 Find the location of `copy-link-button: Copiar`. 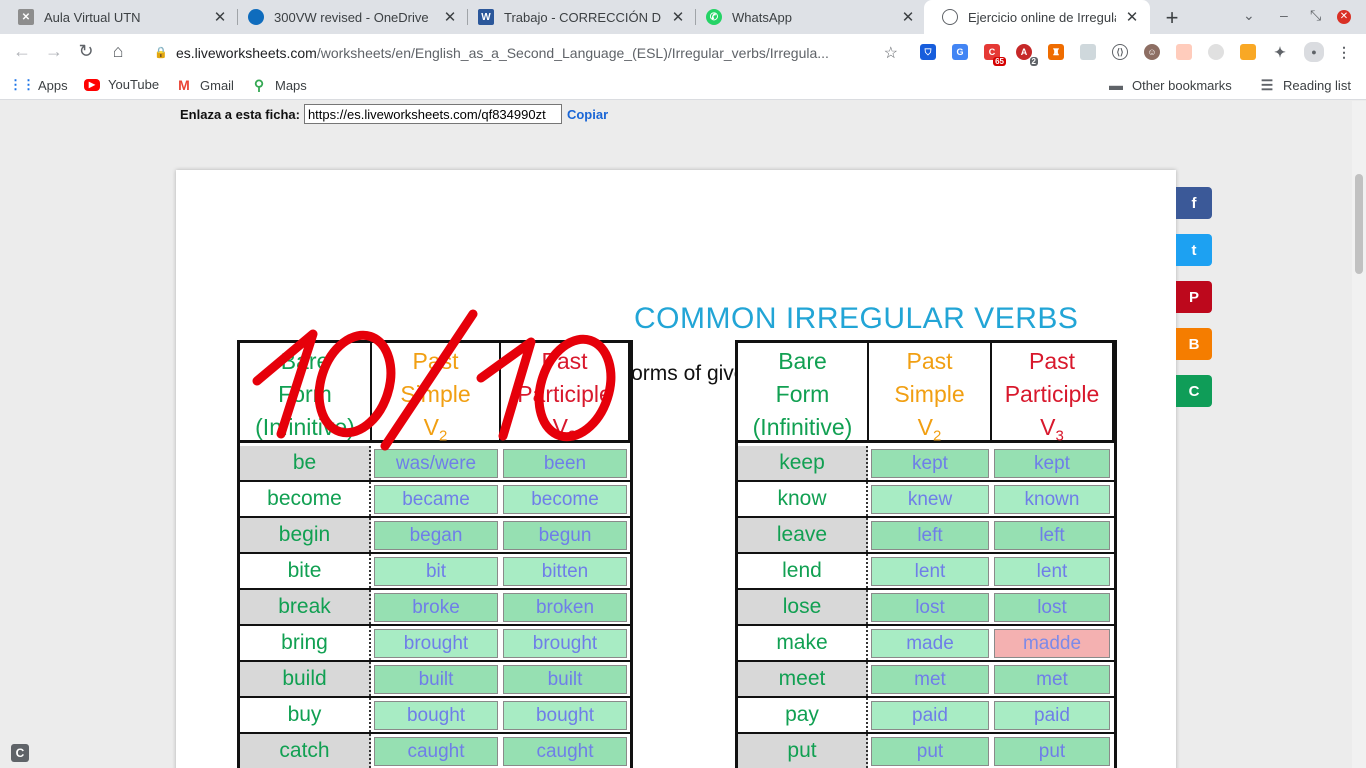

copy-link-button: Copiar is located at coordinates (587, 114).